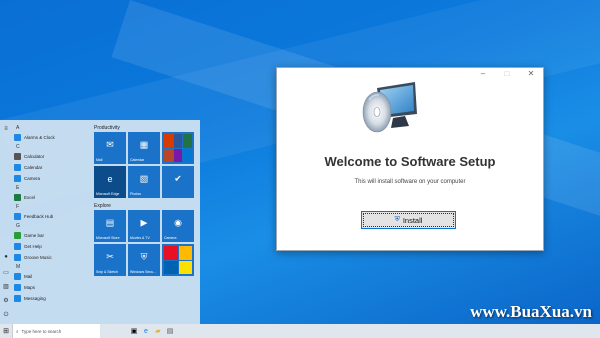 This screenshot has height=338, width=600. Describe the element at coordinates (6, 331) in the screenshot. I see `windows-start-button: ⊞` at that location.